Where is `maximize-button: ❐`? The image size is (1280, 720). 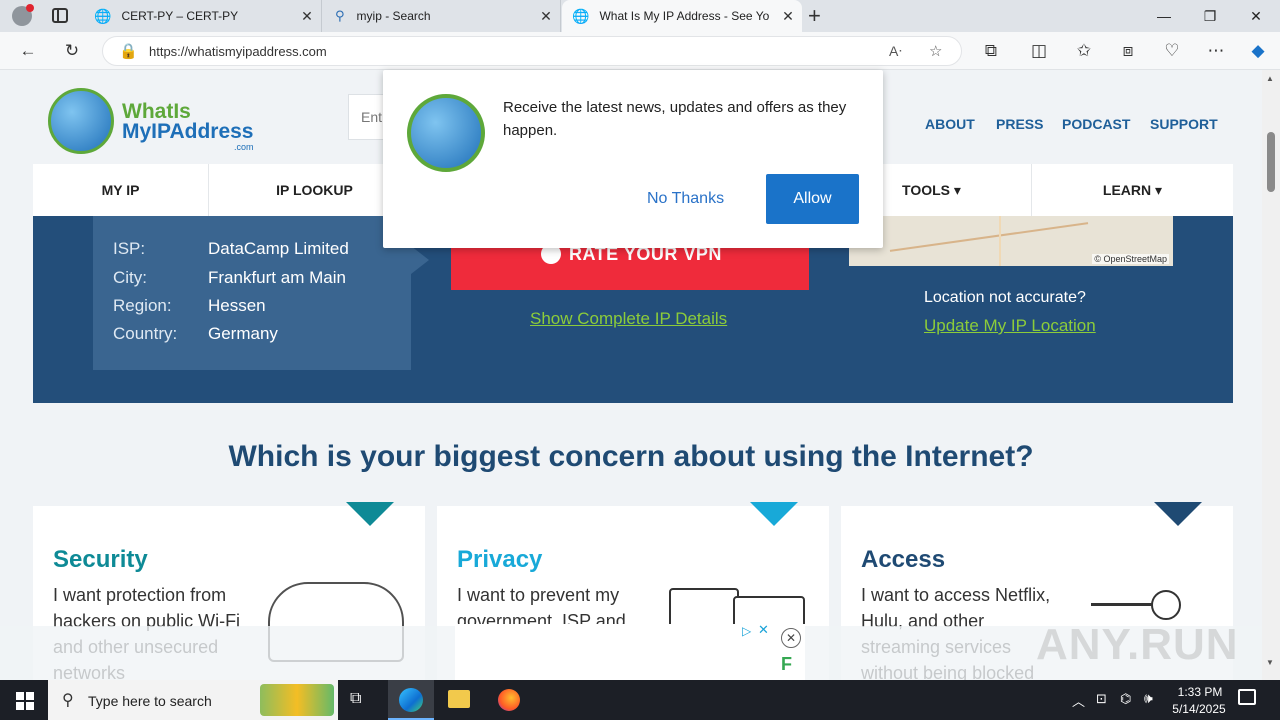 maximize-button: ❐ is located at coordinates (1210, 16).